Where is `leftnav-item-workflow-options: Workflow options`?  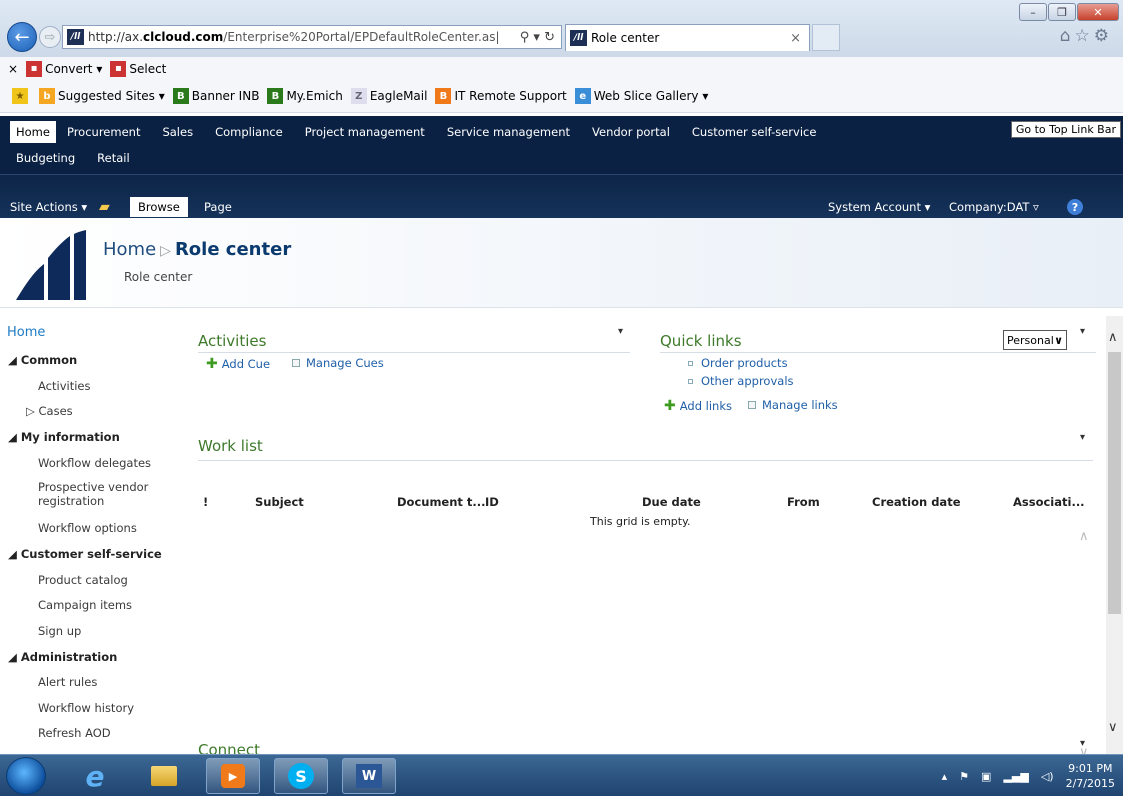
leftnav-item-workflow-options: Workflow options is located at coordinates (128, 528).